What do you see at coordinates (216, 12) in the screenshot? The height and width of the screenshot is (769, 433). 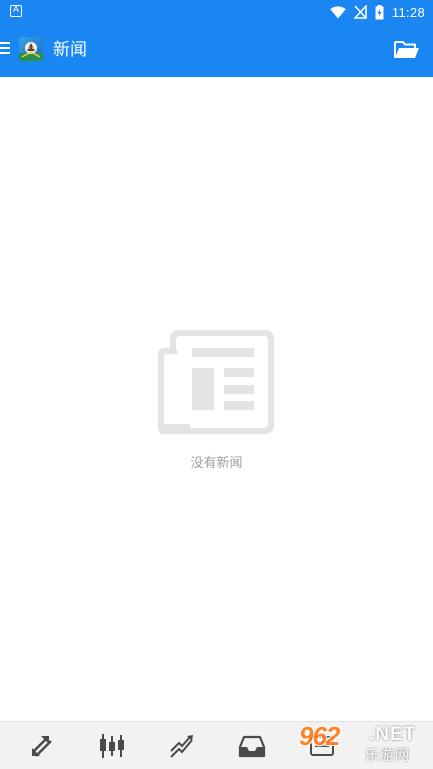 I see `status-bar: A 11:28` at bounding box center [216, 12].